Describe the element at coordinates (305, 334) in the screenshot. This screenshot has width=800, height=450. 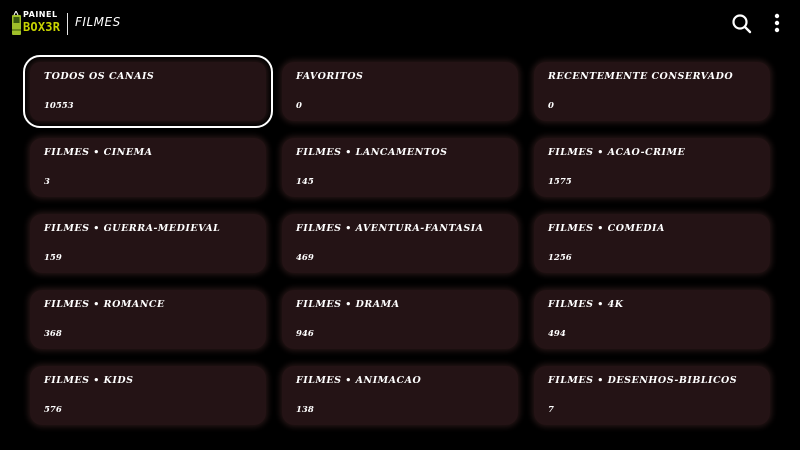
I see `category-count: 946` at that location.